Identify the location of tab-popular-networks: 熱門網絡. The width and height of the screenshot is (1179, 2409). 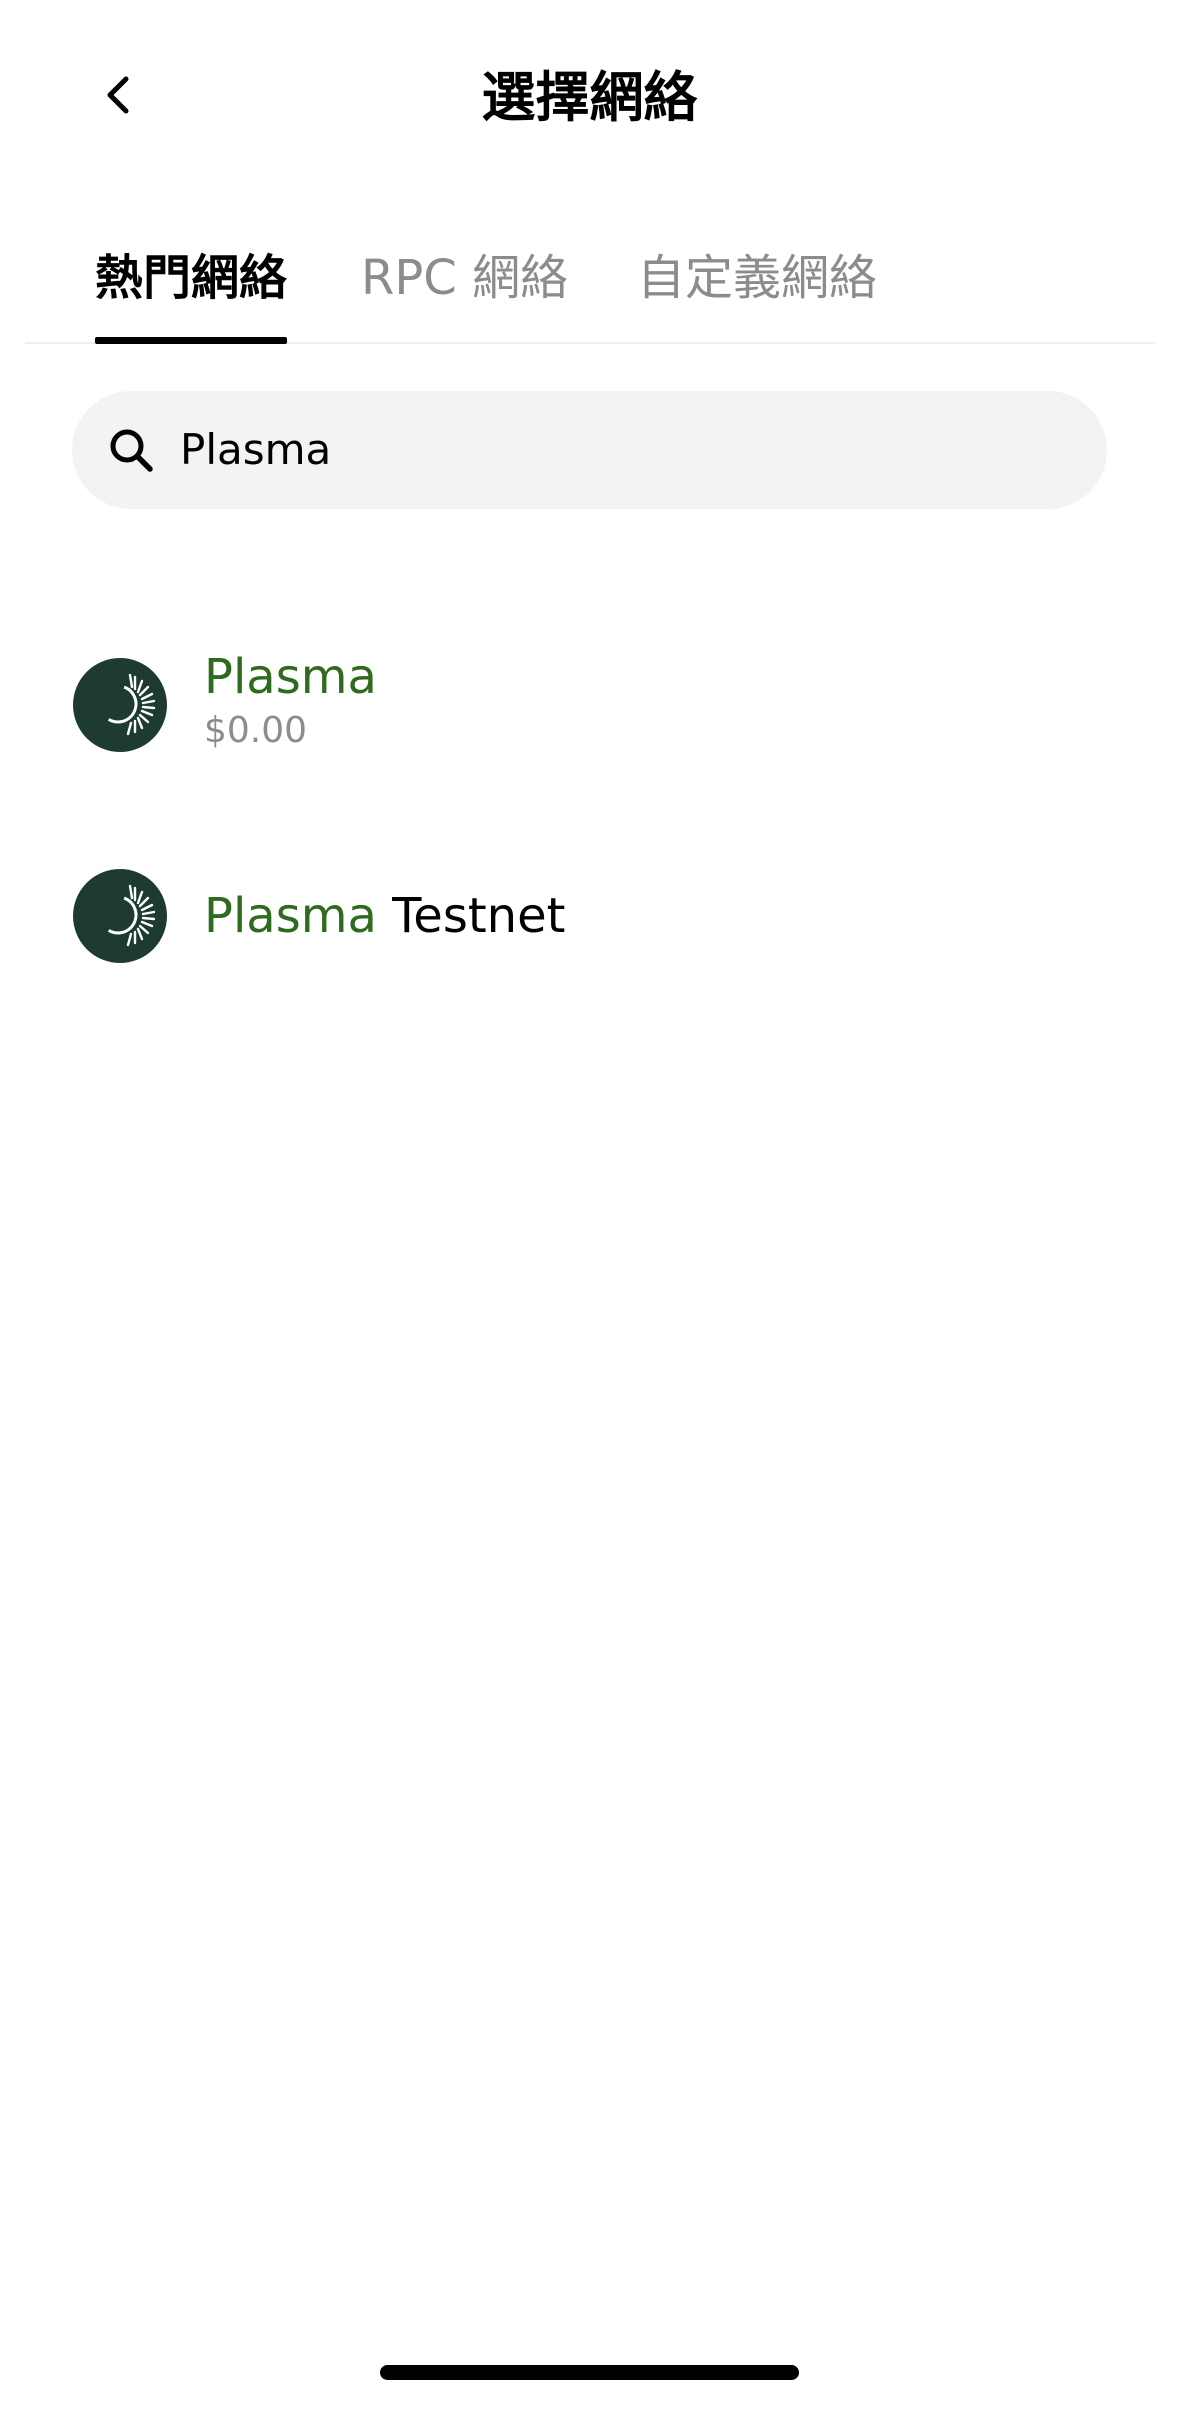
(191, 287).